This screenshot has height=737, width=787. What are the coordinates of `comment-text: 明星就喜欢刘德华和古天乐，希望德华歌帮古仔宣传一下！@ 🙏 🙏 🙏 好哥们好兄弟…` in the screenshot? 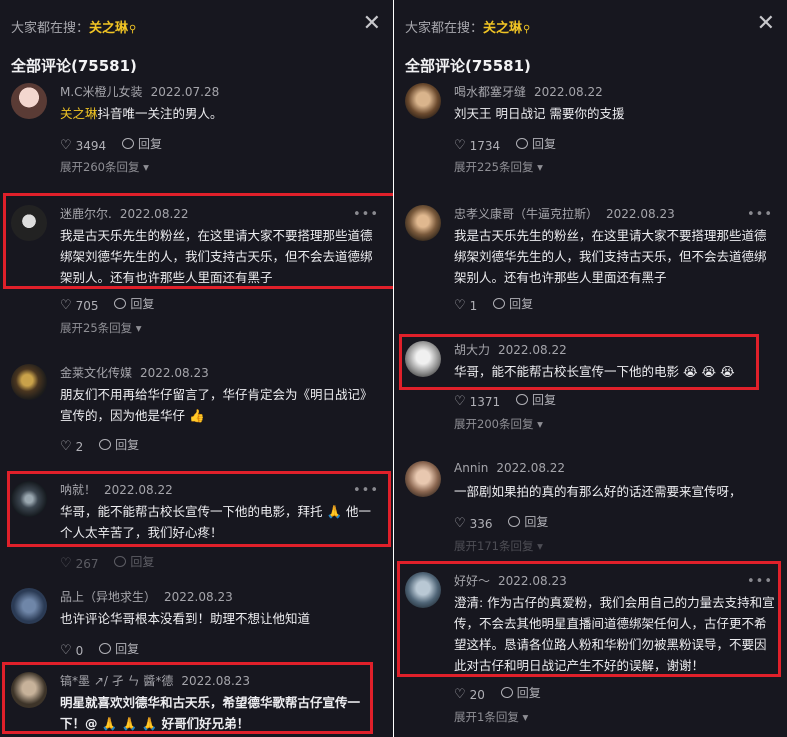 It's located at (210, 713).